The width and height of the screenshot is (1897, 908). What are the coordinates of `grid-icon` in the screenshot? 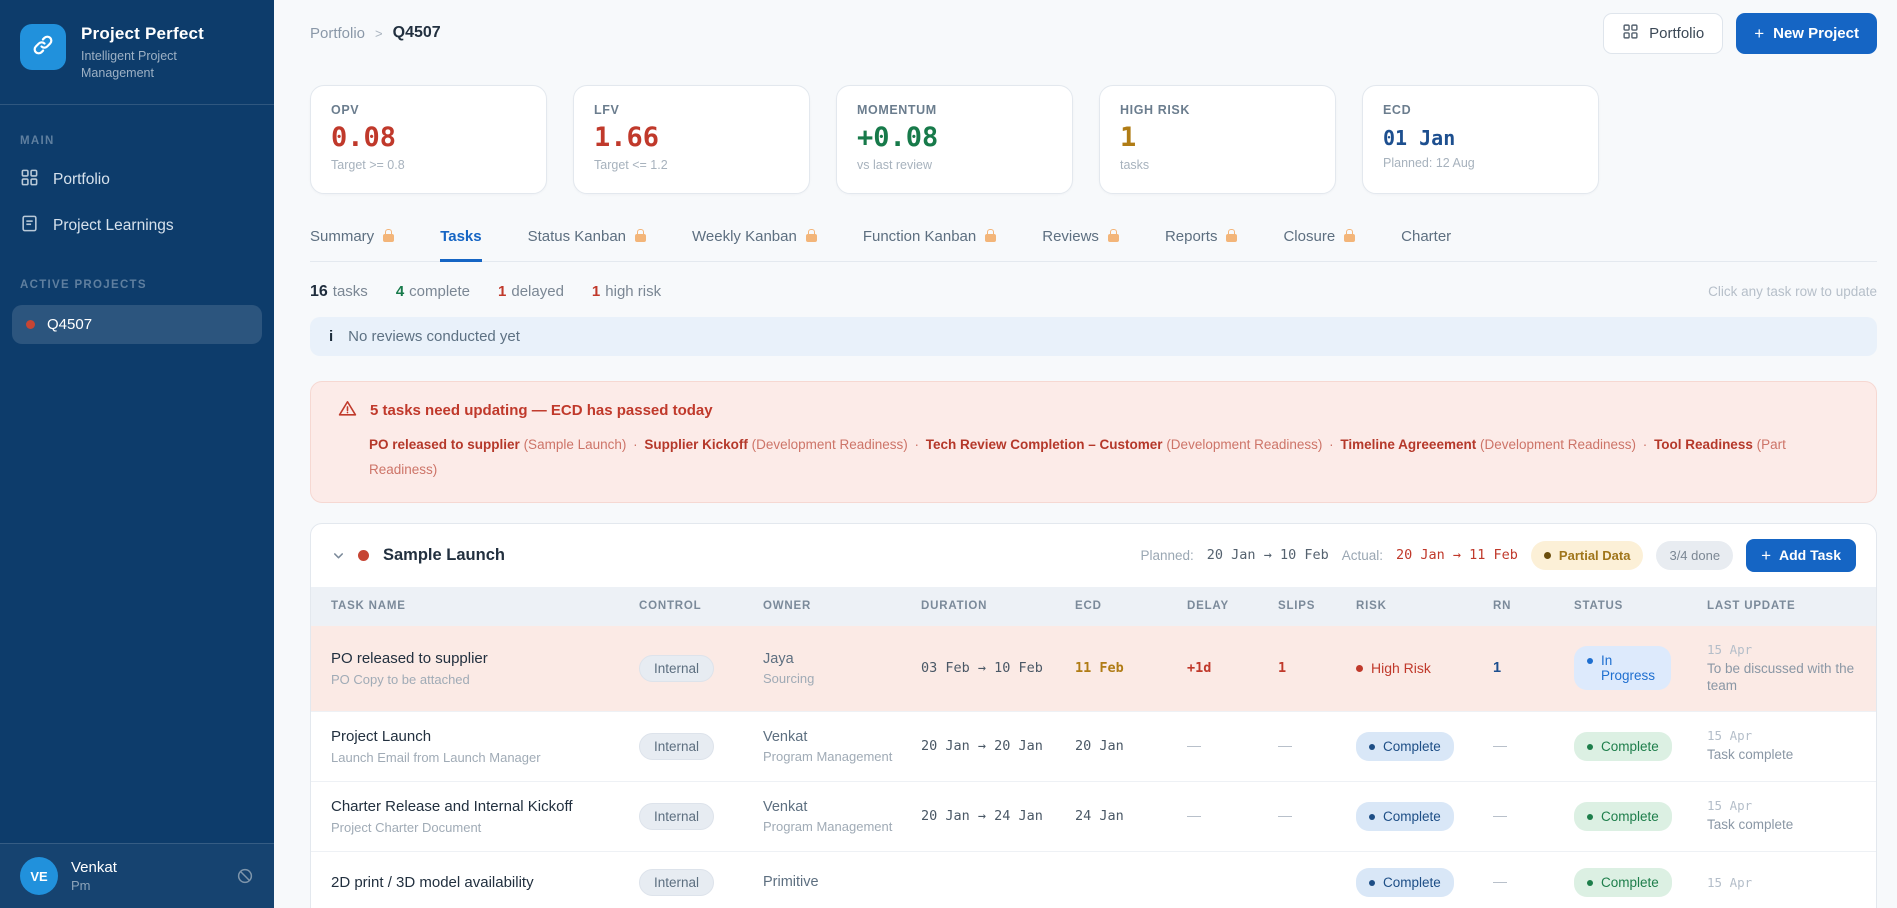 It's located at (29, 180).